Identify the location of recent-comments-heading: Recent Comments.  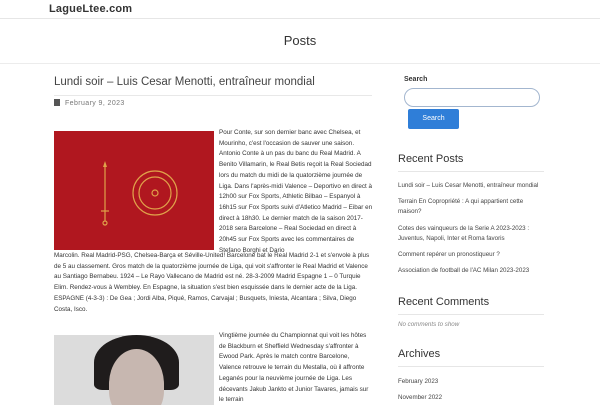
(444, 302).